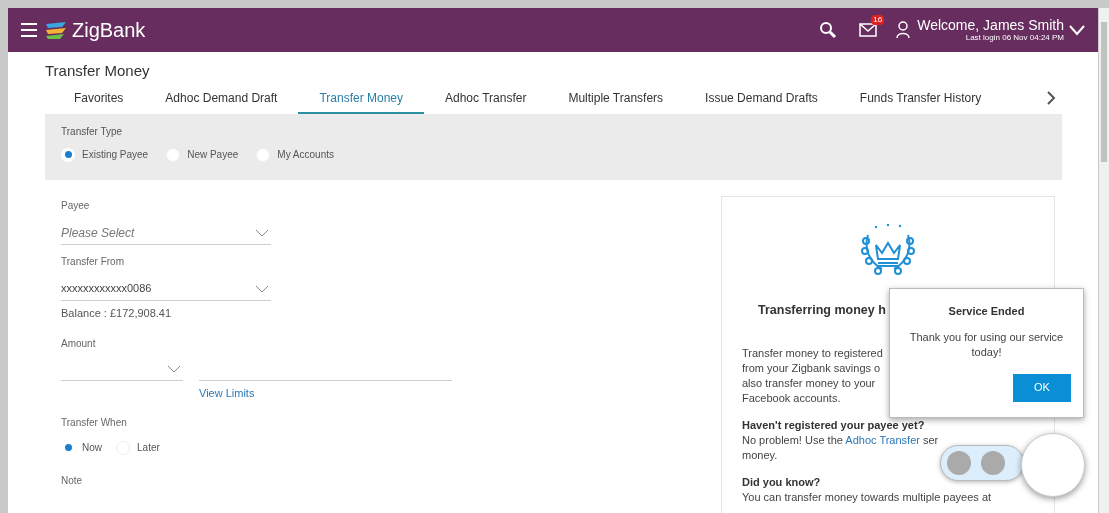 Image resolution: width=1109 pixels, height=513 pixels. I want to click on notification-badge: 16, so click(878, 20).